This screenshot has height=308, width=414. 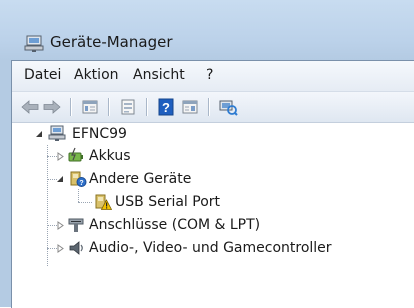 I want to click on tree-node-label: Anschlüsse (COM & LPT), so click(x=175, y=225).